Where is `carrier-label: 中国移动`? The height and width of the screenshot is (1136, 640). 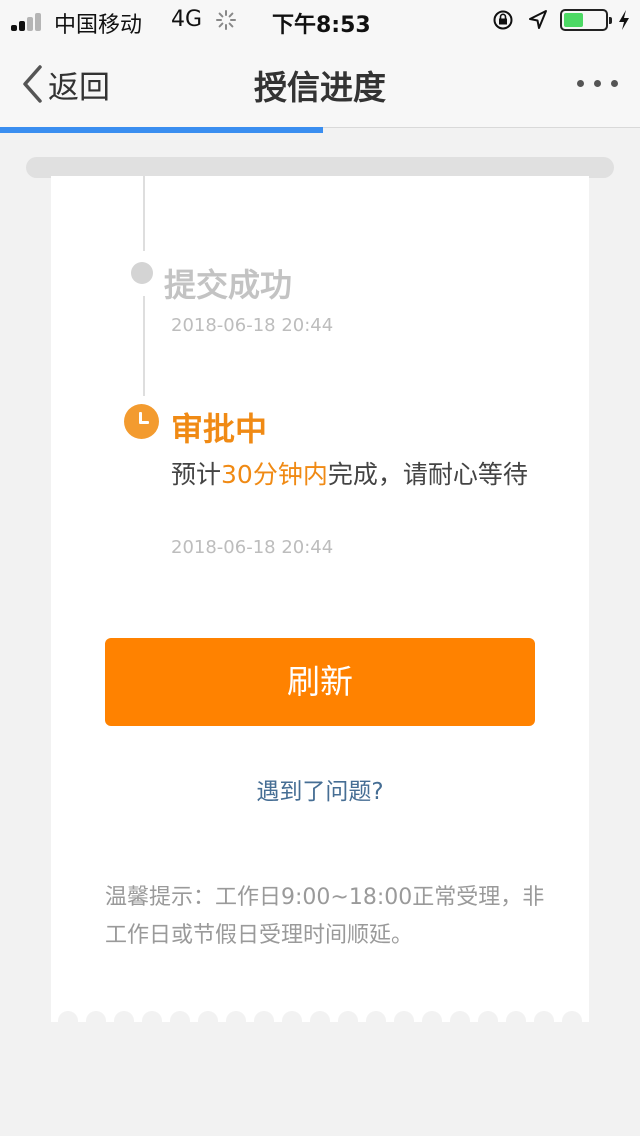 carrier-label: 中国移动 is located at coordinates (98, 25).